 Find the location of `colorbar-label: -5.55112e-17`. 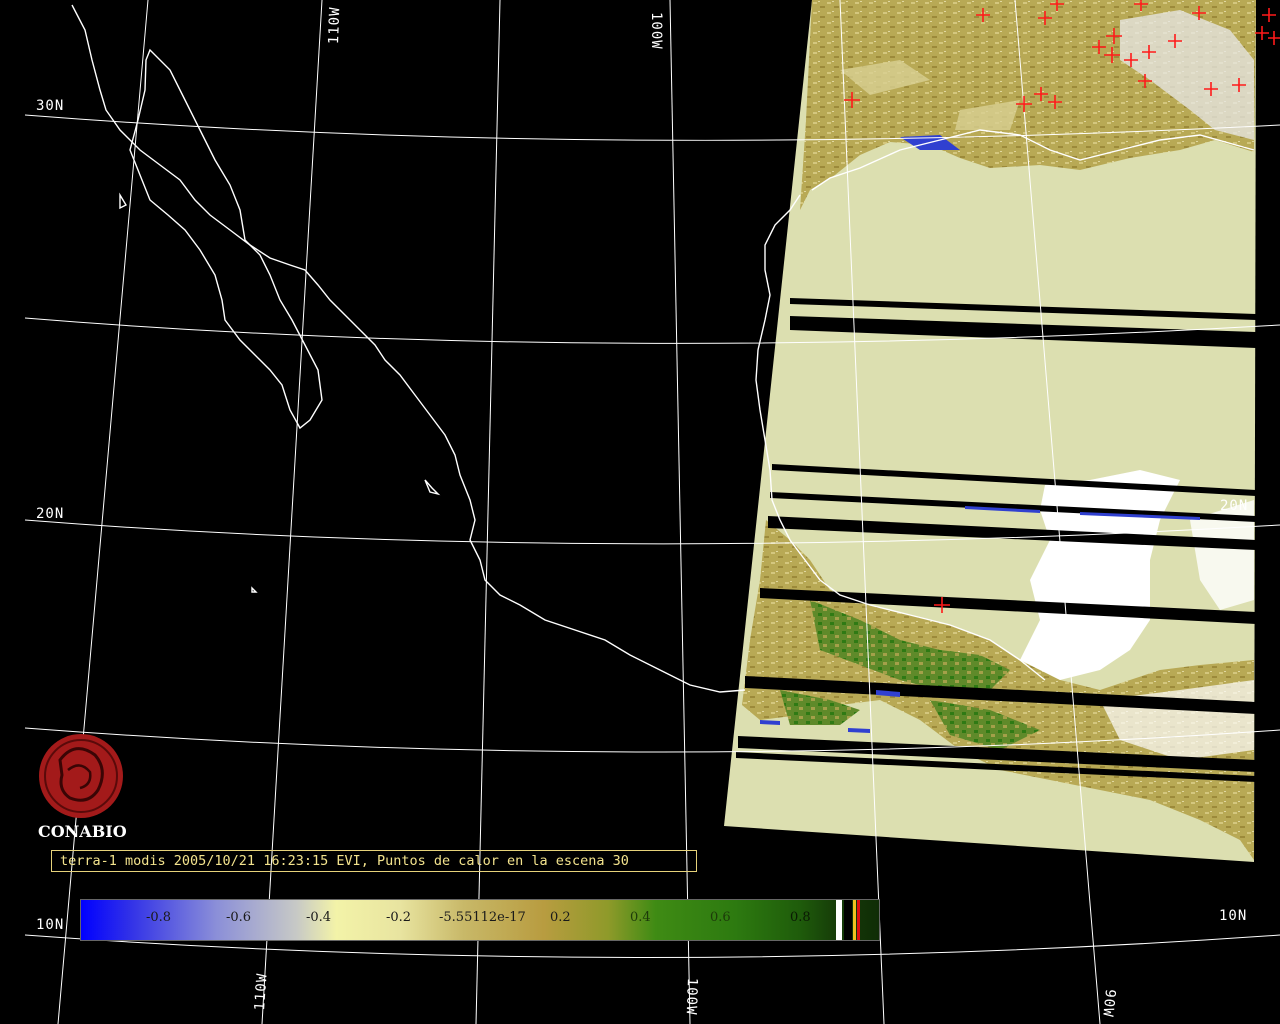

colorbar-label: -5.55112e-17 is located at coordinates (482, 917).